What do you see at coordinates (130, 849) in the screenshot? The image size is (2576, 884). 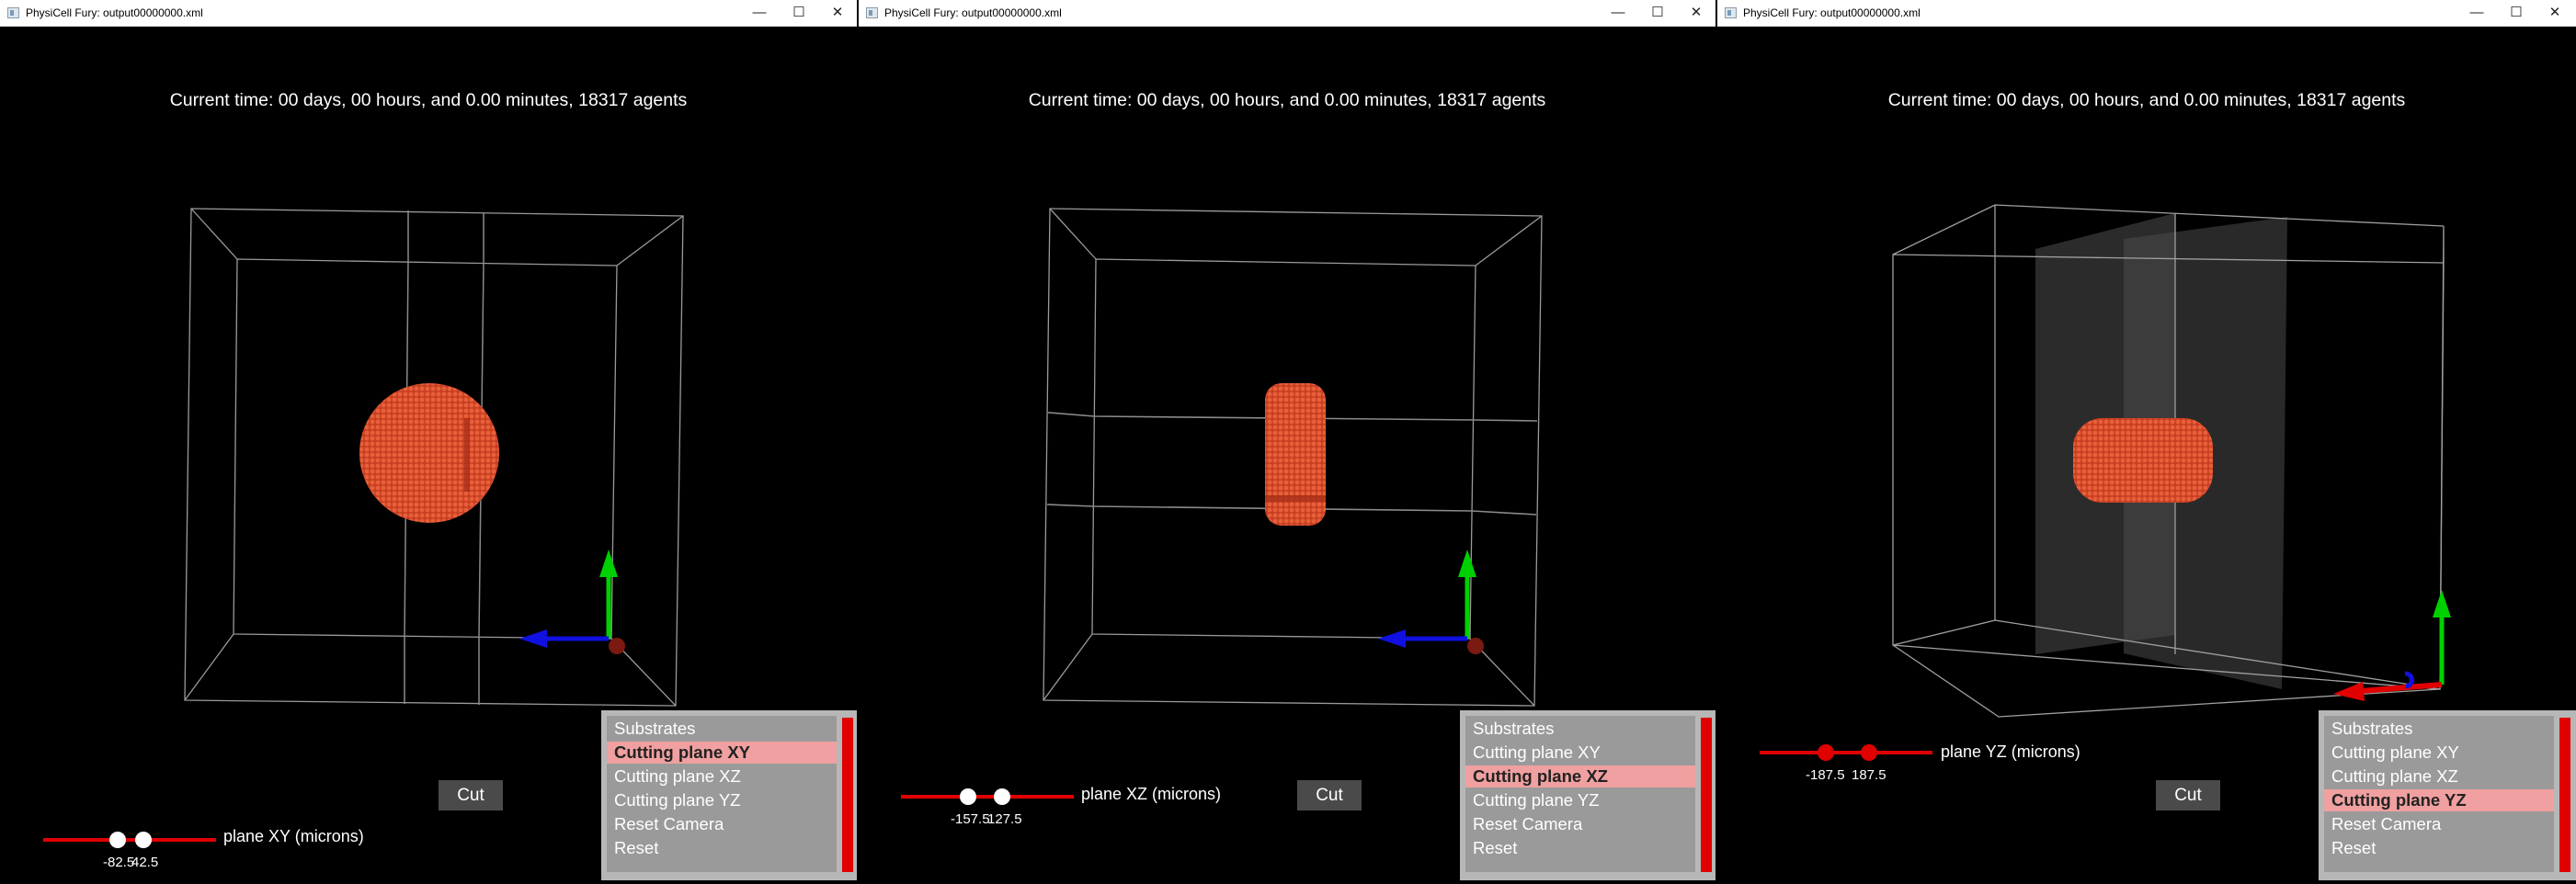 I see `plane-range-slider: -82.5 42.5` at bounding box center [130, 849].